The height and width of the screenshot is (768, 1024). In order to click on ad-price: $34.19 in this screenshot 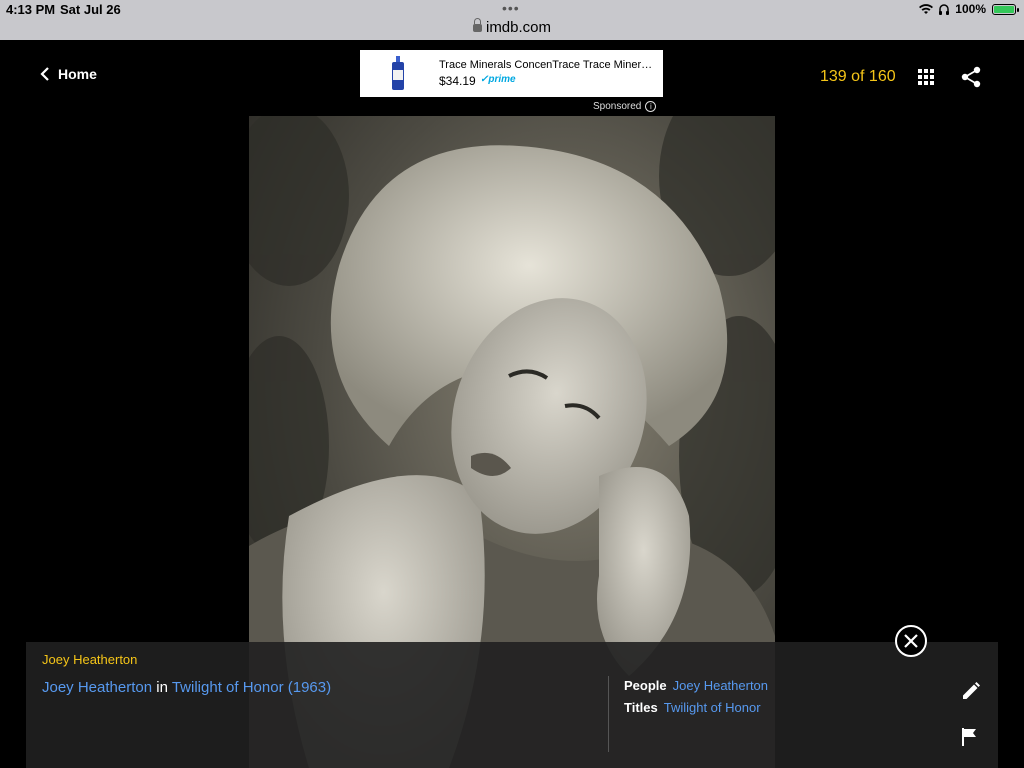, I will do `click(457, 81)`.